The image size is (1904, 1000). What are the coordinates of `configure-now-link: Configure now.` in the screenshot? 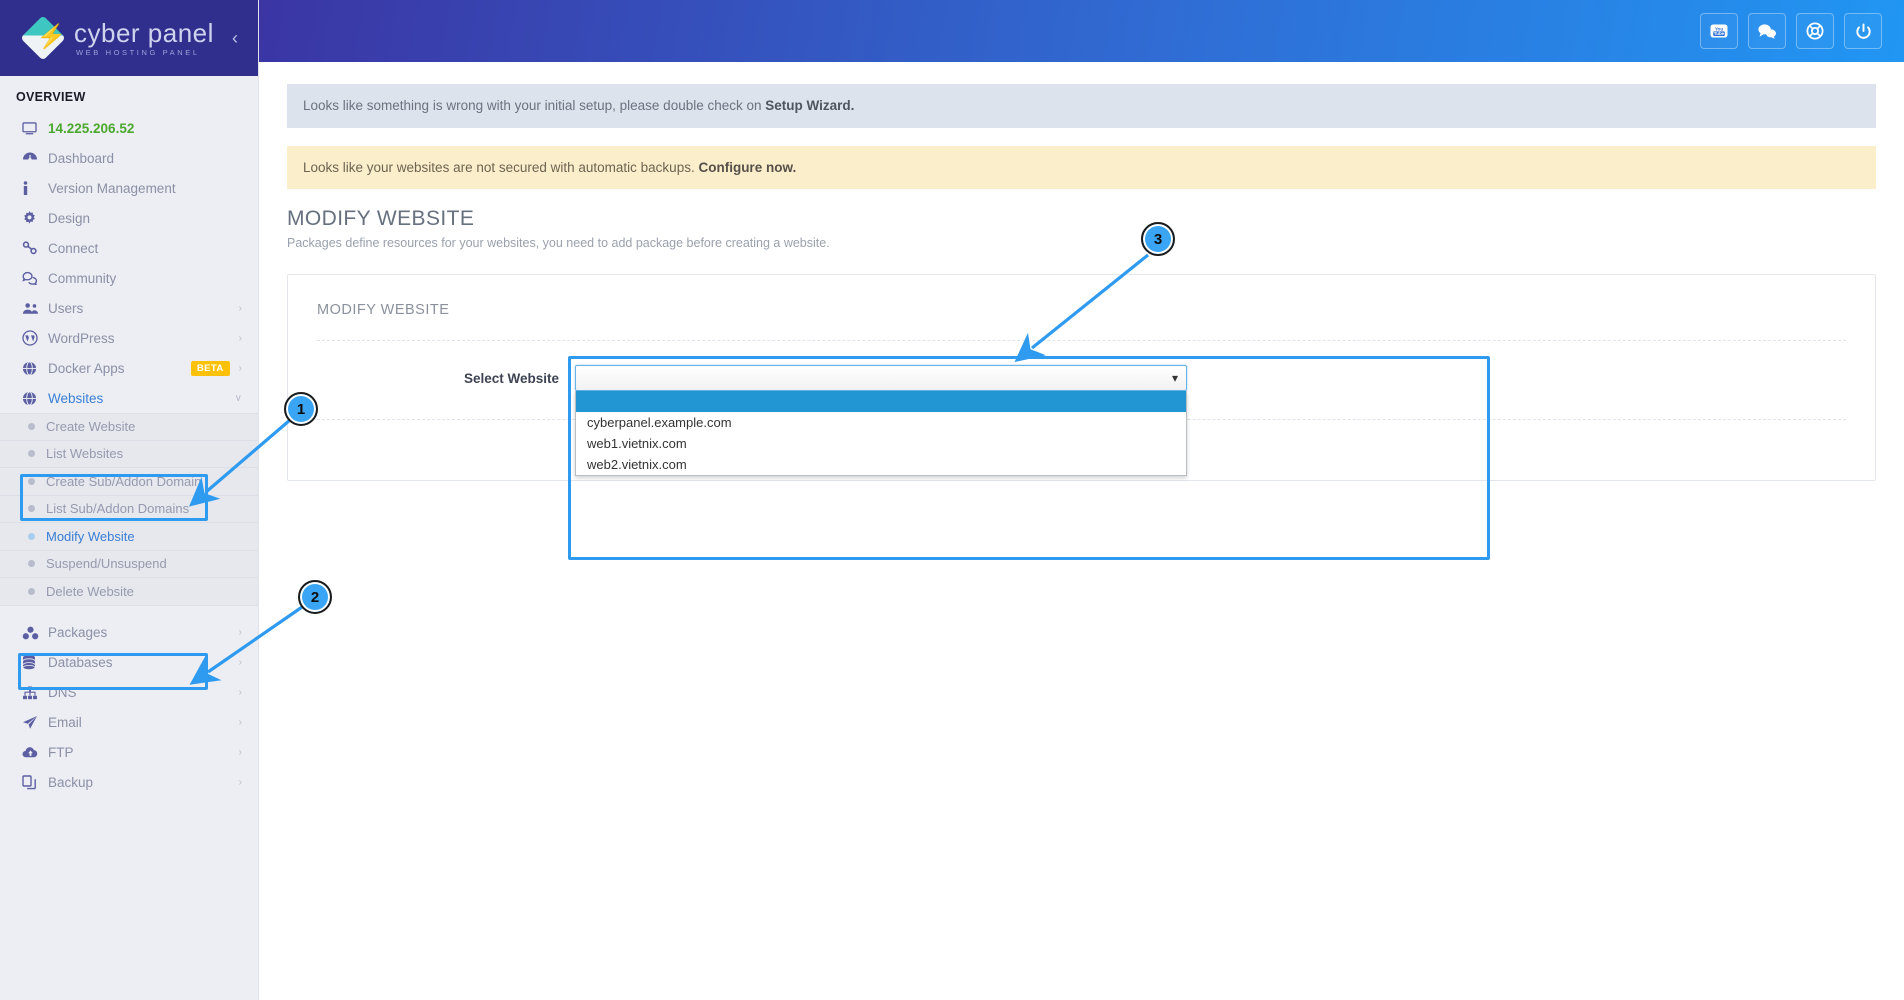 It's located at (747, 167).